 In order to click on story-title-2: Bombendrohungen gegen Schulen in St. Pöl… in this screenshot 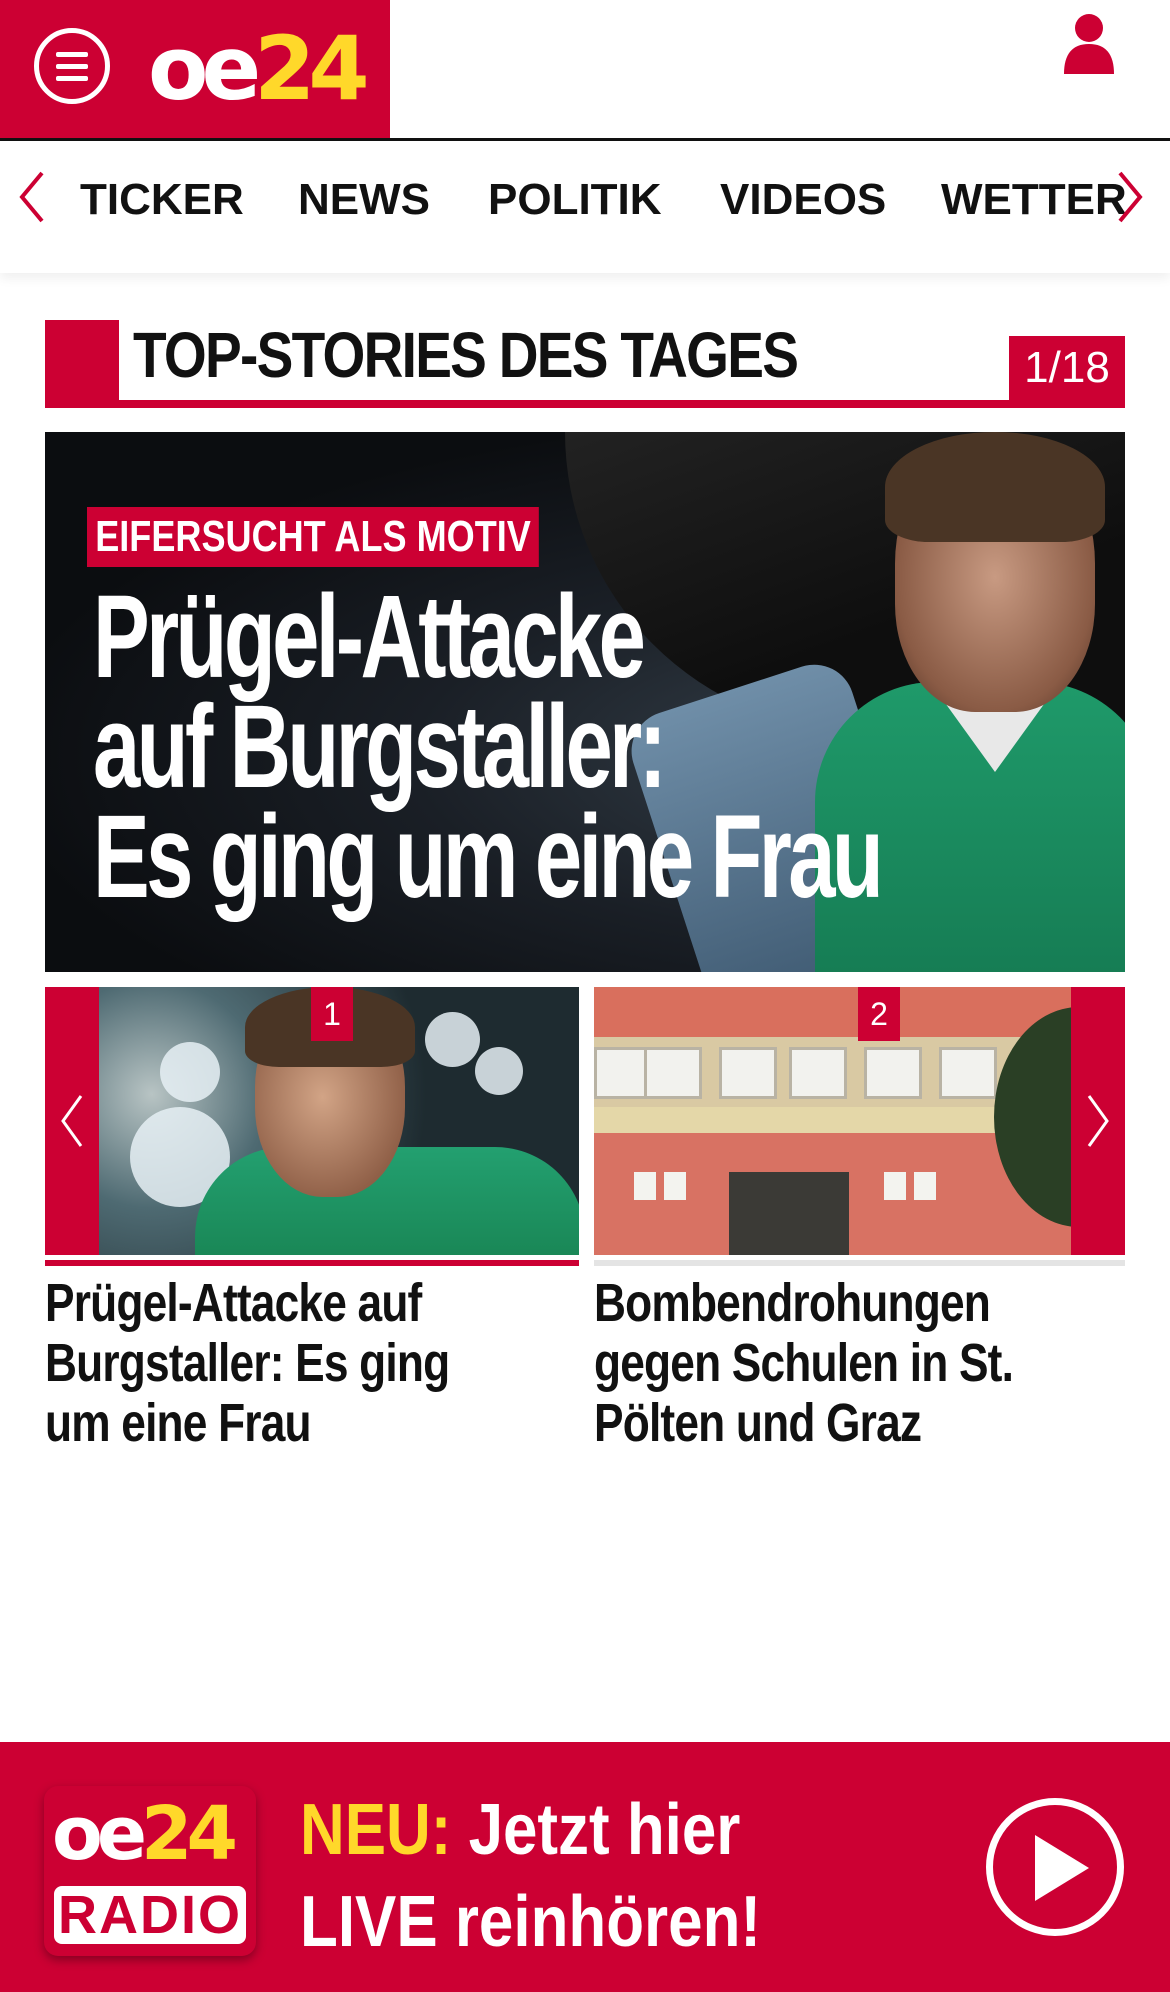, I will do `click(815, 1363)`.